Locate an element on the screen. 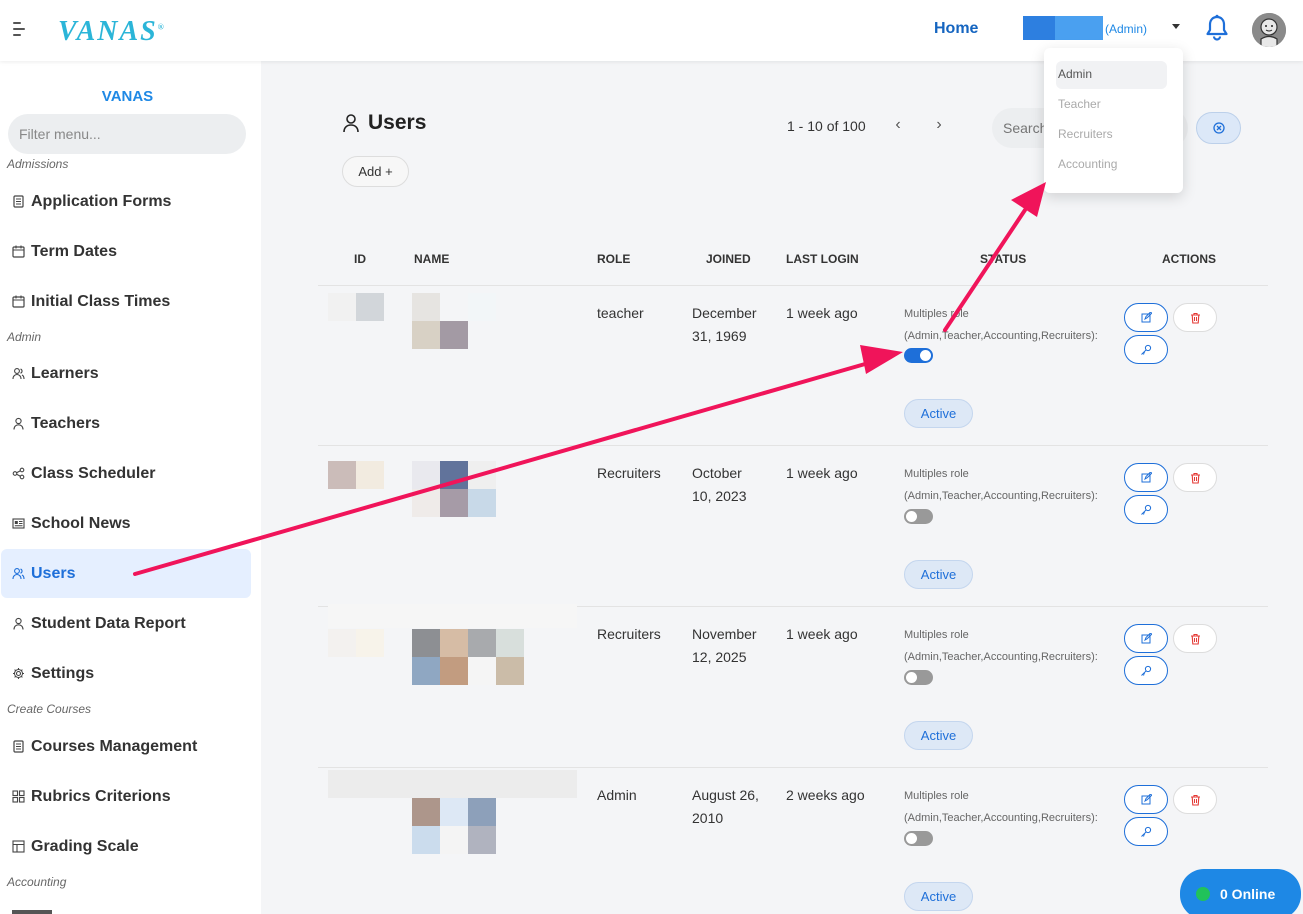  sidebar-item-label: Grading Scale is located at coordinates (85, 846).